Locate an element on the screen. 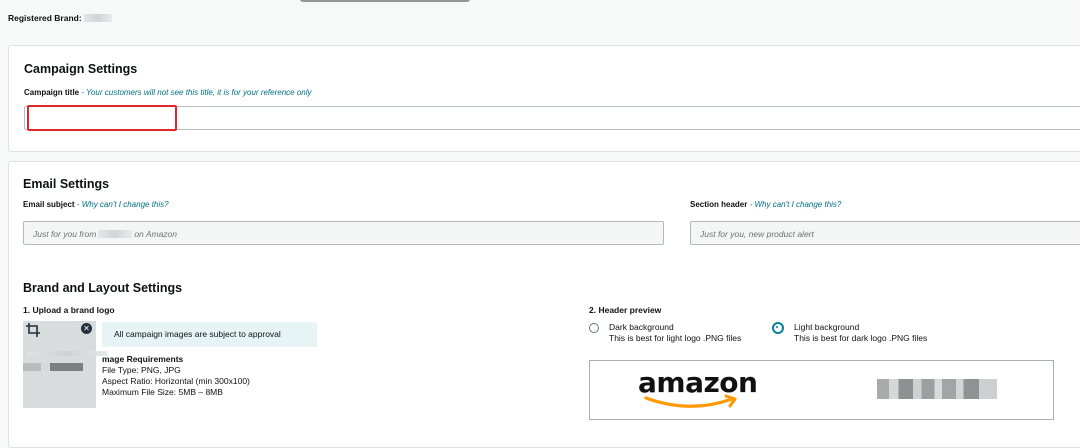  file-size-requirement: Maximum File Size: 5MB – 8MB is located at coordinates (162, 392).